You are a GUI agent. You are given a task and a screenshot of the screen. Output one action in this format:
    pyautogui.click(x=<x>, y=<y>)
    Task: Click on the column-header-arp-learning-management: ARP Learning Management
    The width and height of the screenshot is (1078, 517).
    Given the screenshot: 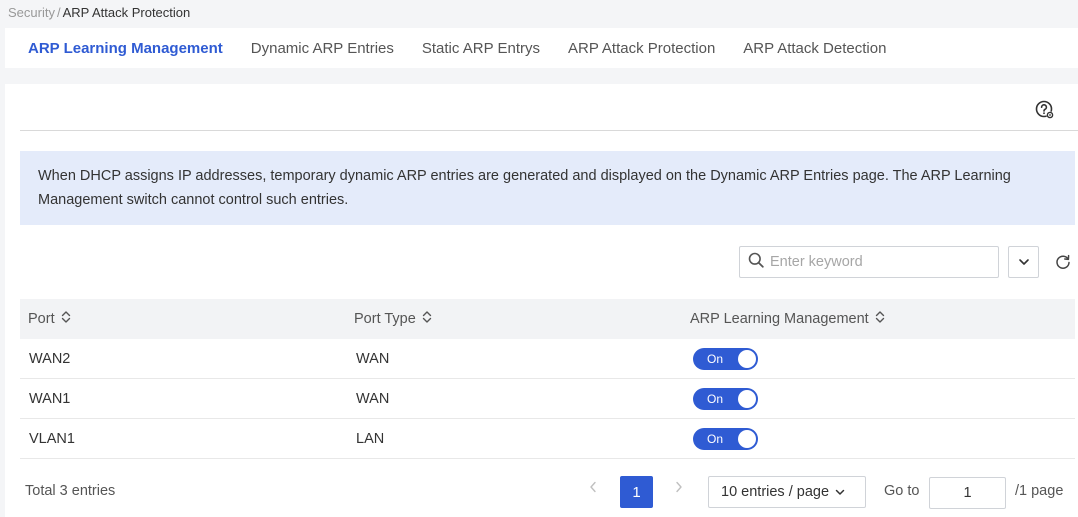 What is the action you would take?
    pyautogui.click(x=880, y=319)
    